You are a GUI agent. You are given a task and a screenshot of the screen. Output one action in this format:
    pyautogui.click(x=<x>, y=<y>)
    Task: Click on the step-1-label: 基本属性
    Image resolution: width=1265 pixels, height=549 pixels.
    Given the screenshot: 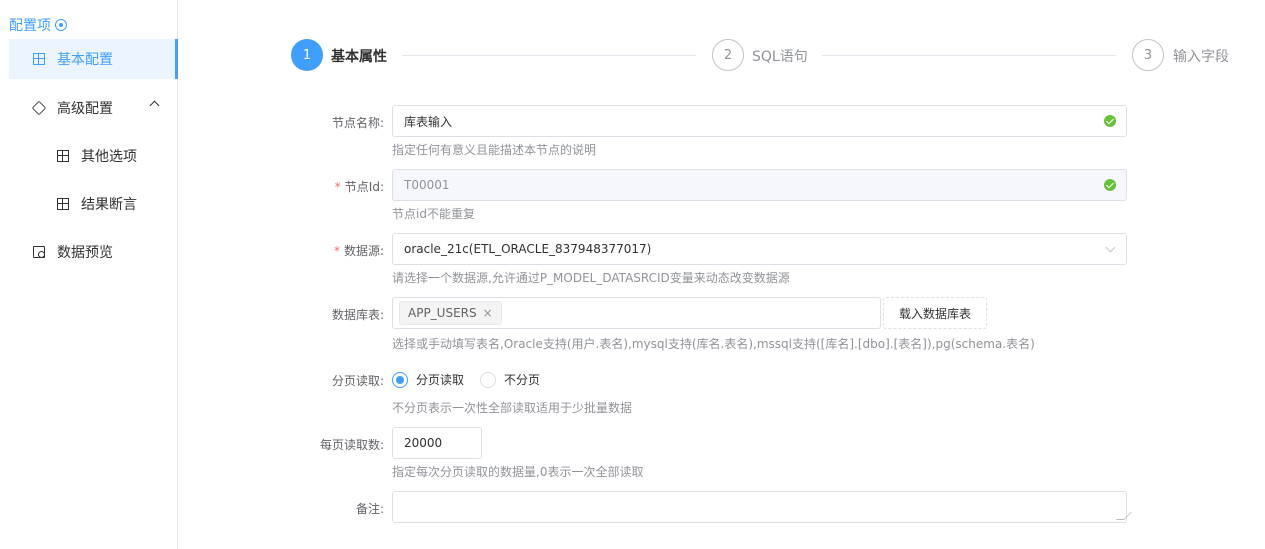 What is the action you would take?
    pyautogui.click(x=359, y=57)
    